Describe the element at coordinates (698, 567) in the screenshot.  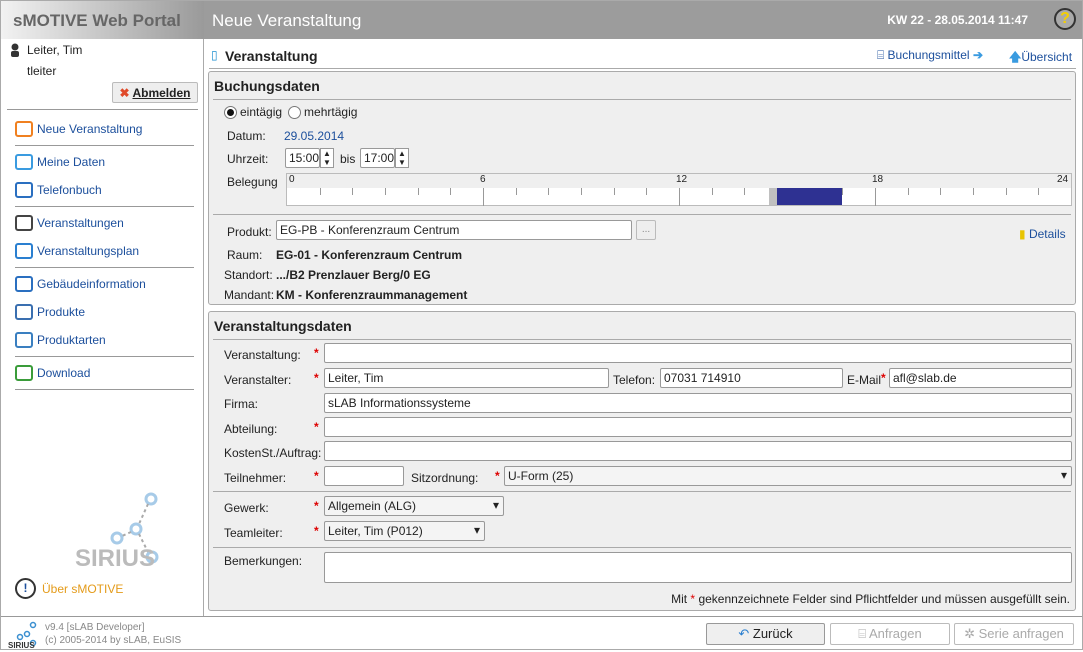
I see `bemerkungen-textarea` at that location.